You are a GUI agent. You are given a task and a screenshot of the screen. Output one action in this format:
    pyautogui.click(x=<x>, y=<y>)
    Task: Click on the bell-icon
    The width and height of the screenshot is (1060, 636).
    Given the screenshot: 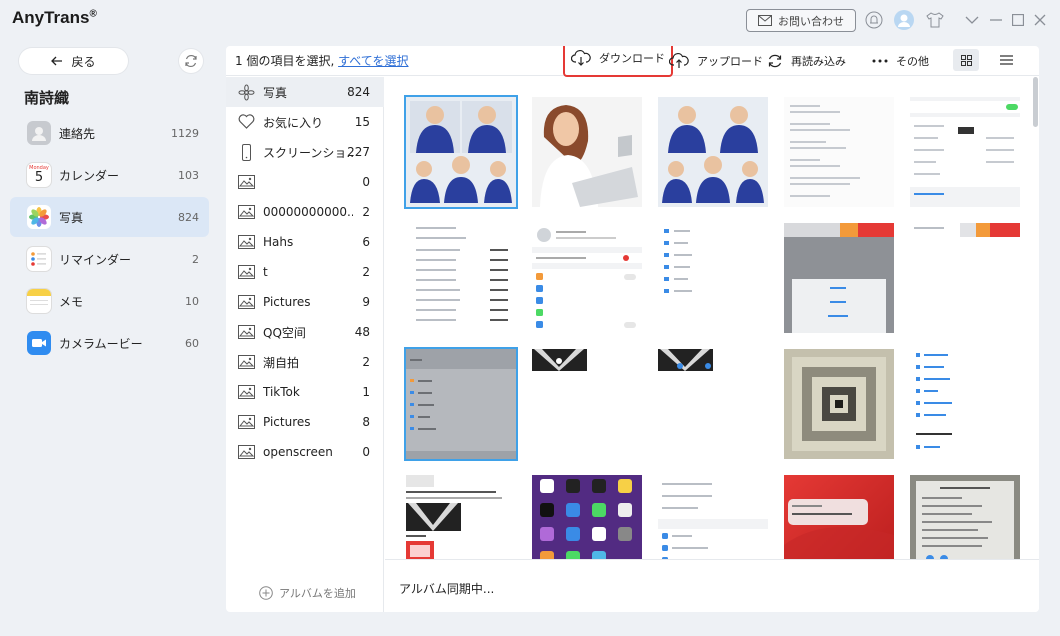 What is the action you would take?
    pyautogui.click(x=874, y=20)
    